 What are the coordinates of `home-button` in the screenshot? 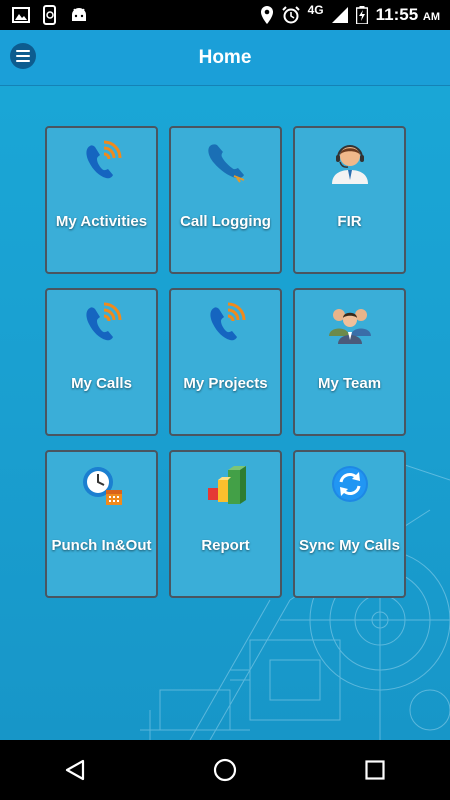 It's located at (225, 770).